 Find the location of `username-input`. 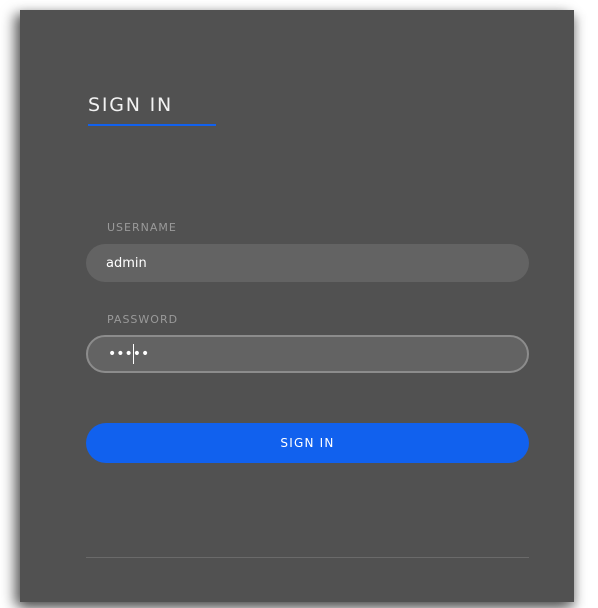

username-input is located at coordinates (307, 263).